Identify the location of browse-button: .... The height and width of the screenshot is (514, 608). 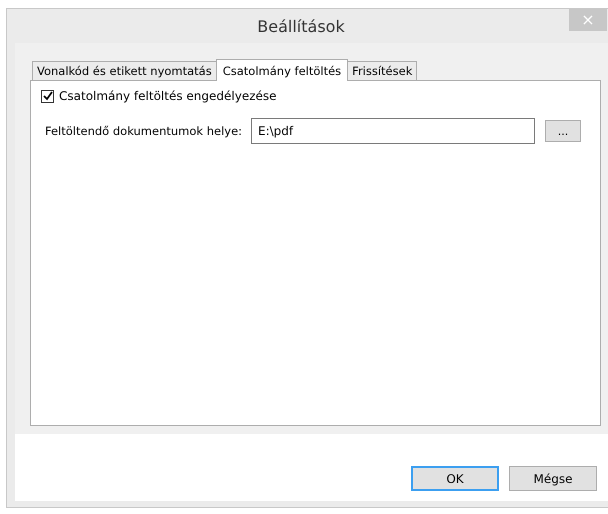
(563, 131).